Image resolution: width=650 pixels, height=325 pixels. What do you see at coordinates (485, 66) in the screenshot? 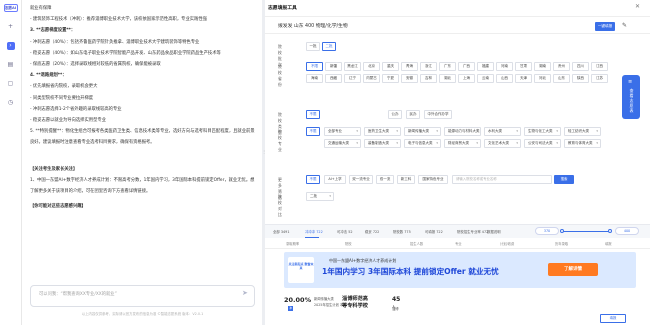
I see `filter-chip: 福建` at bounding box center [485, 66].